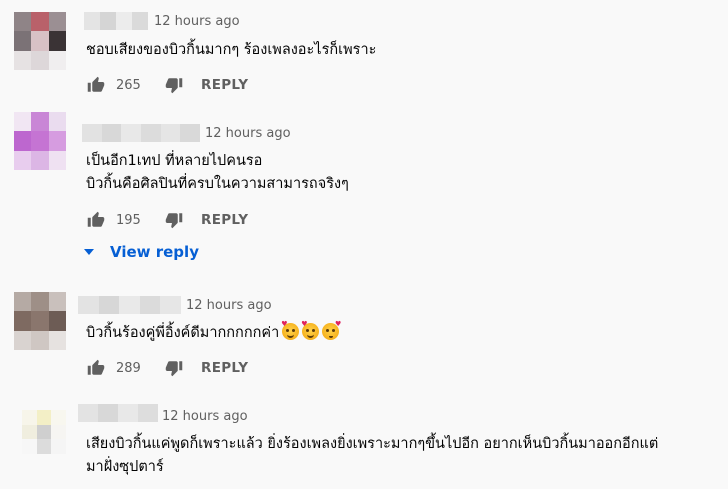 Image resolution: width=728 pixels, height=489 pixels. What do you see at coordinates (89, 252) in the screenshot?
I see `caret-down-icon` at bounding box center [89, 252].